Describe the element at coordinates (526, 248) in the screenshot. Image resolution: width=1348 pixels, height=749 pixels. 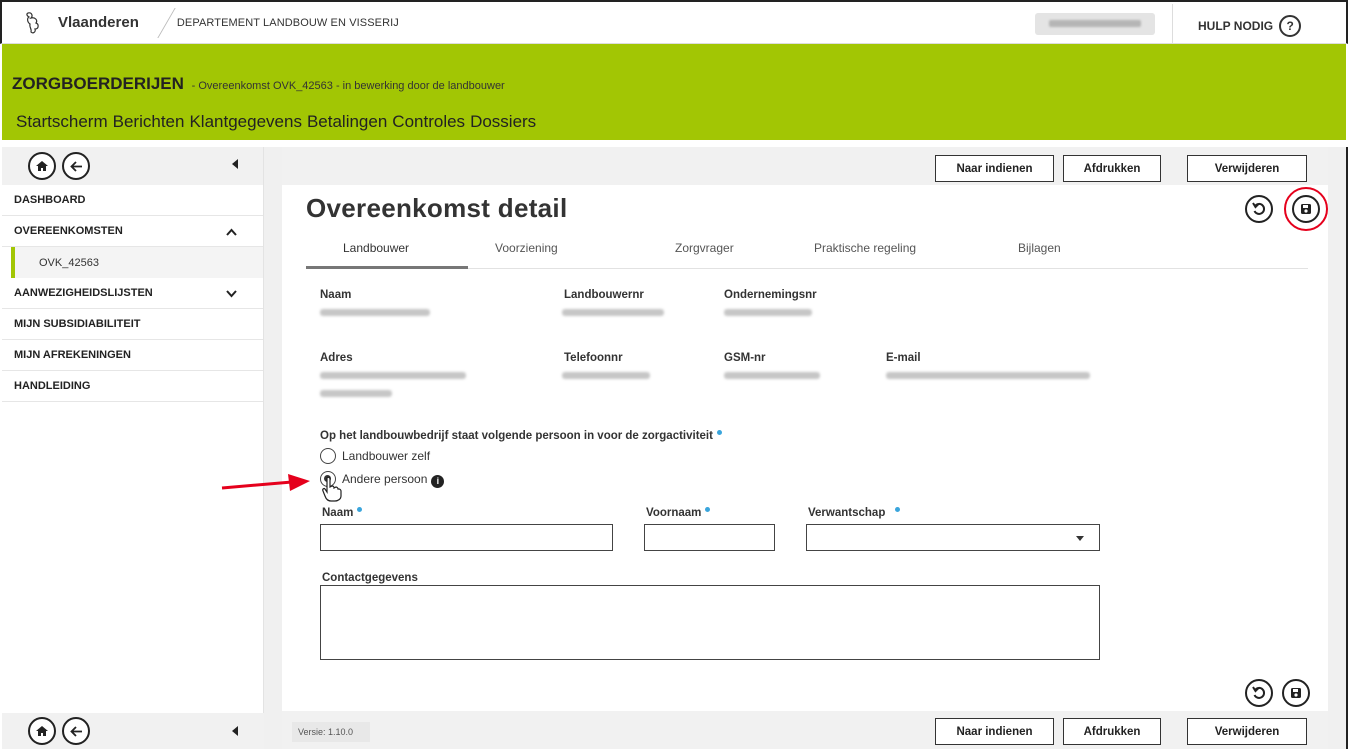
I see `tab-voorziening: Voorziening` at that location.